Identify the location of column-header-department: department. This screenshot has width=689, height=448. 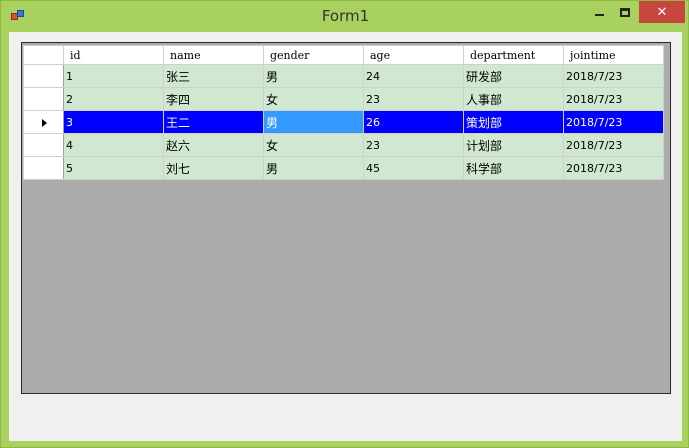
(513, 55).